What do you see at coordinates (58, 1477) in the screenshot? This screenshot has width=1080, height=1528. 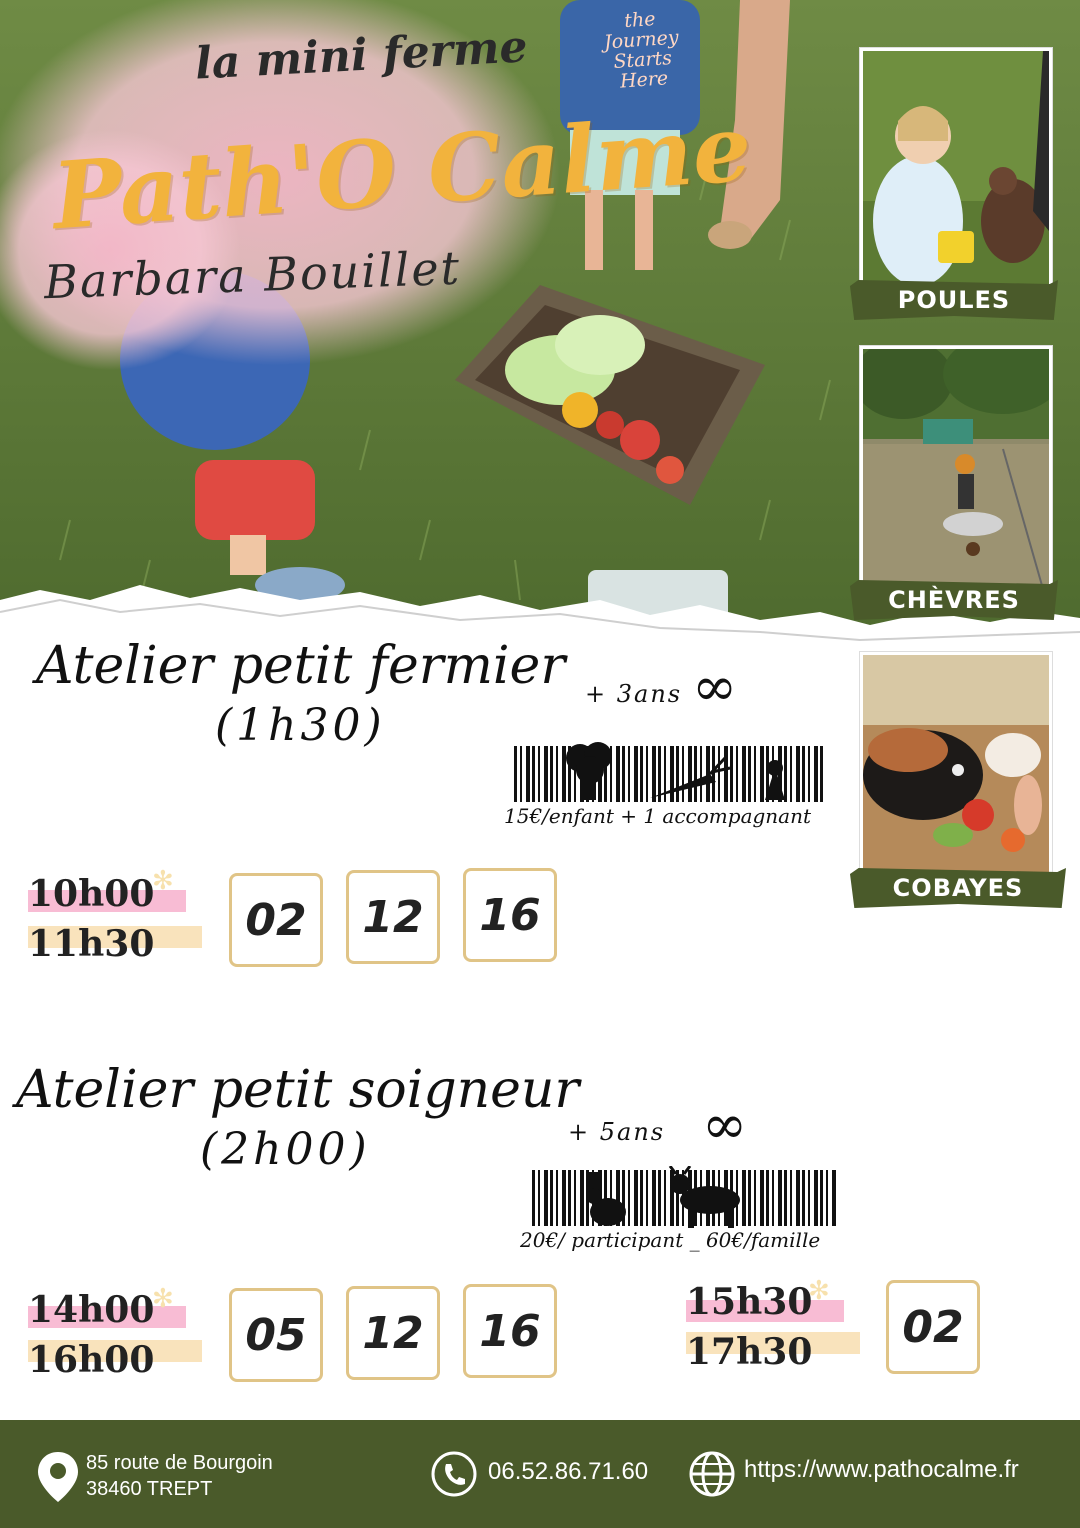 I see `location-pin-icon` at bounding box center [58, 1477].